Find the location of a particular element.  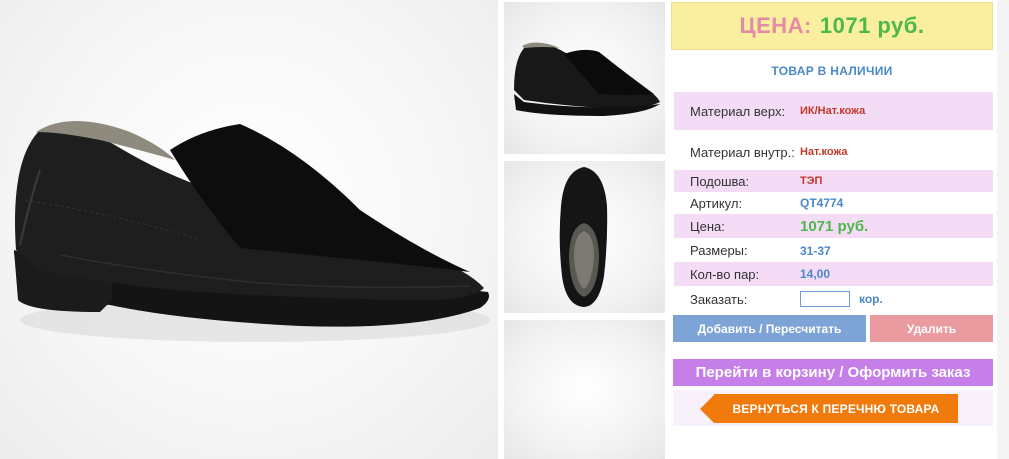

price-label: ЦЕНА: is located at coordinates (775, 25).